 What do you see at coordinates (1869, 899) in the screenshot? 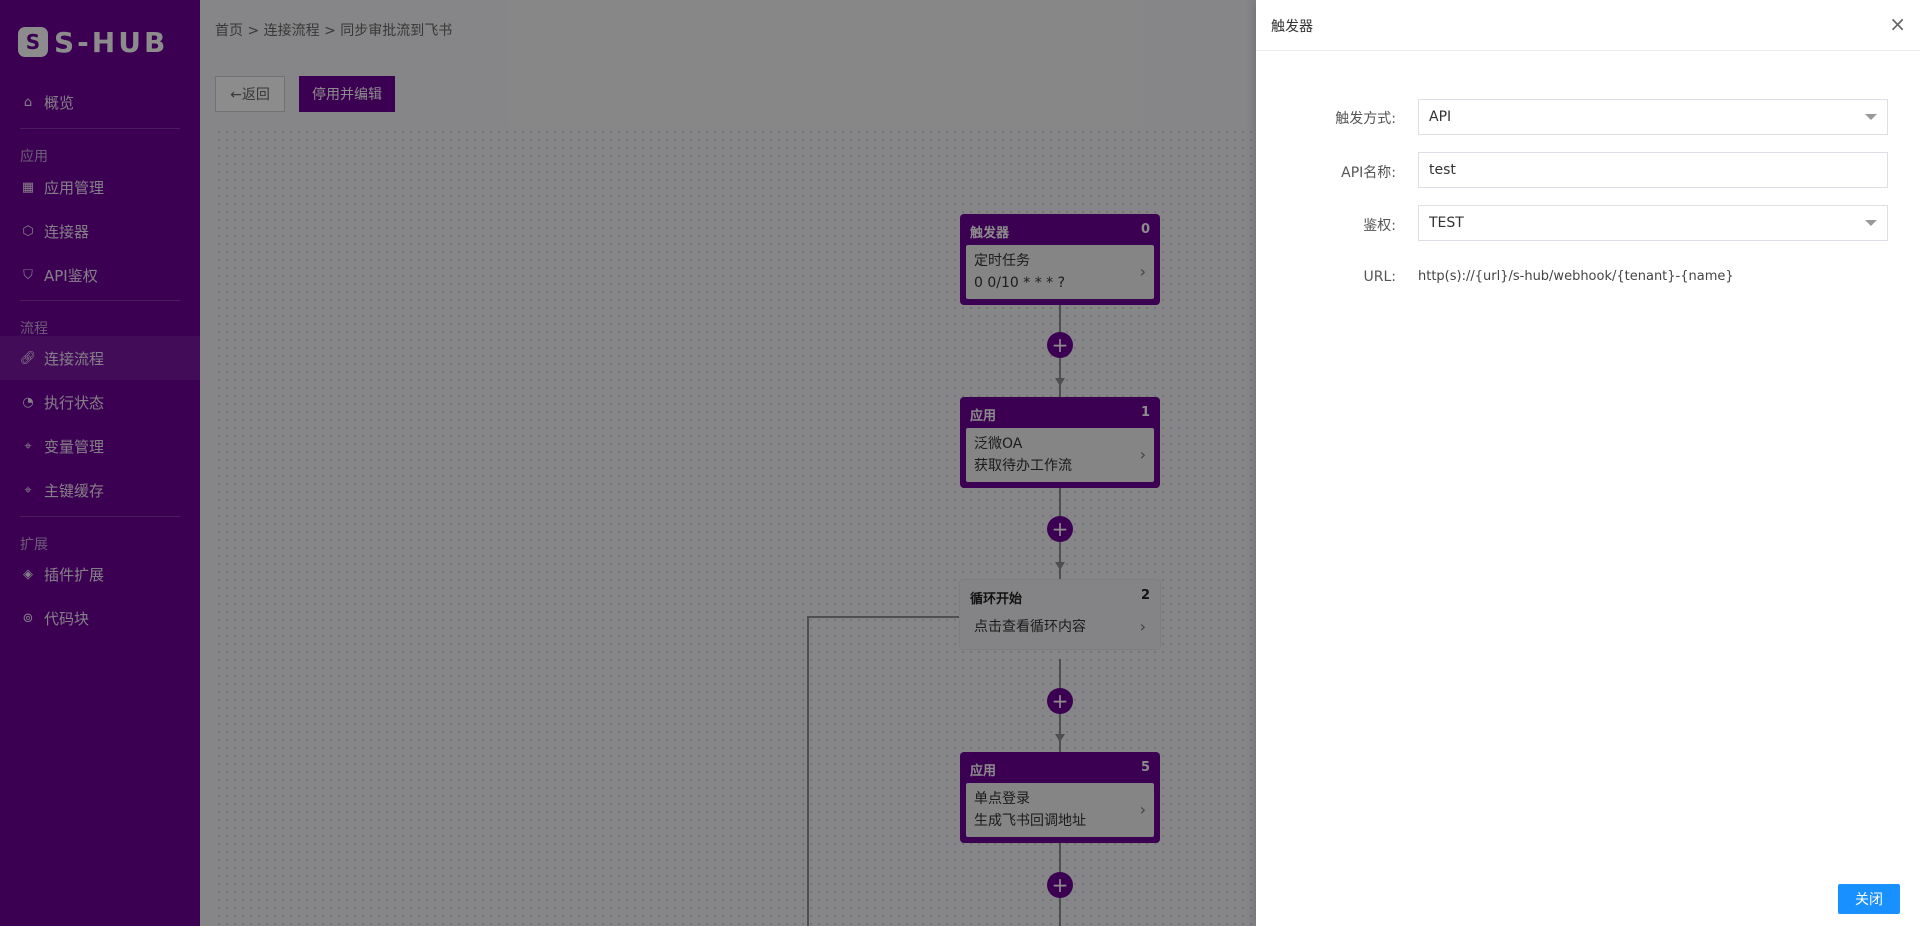
I see `close-button: 关闭` at bounding box center [1869, 899].